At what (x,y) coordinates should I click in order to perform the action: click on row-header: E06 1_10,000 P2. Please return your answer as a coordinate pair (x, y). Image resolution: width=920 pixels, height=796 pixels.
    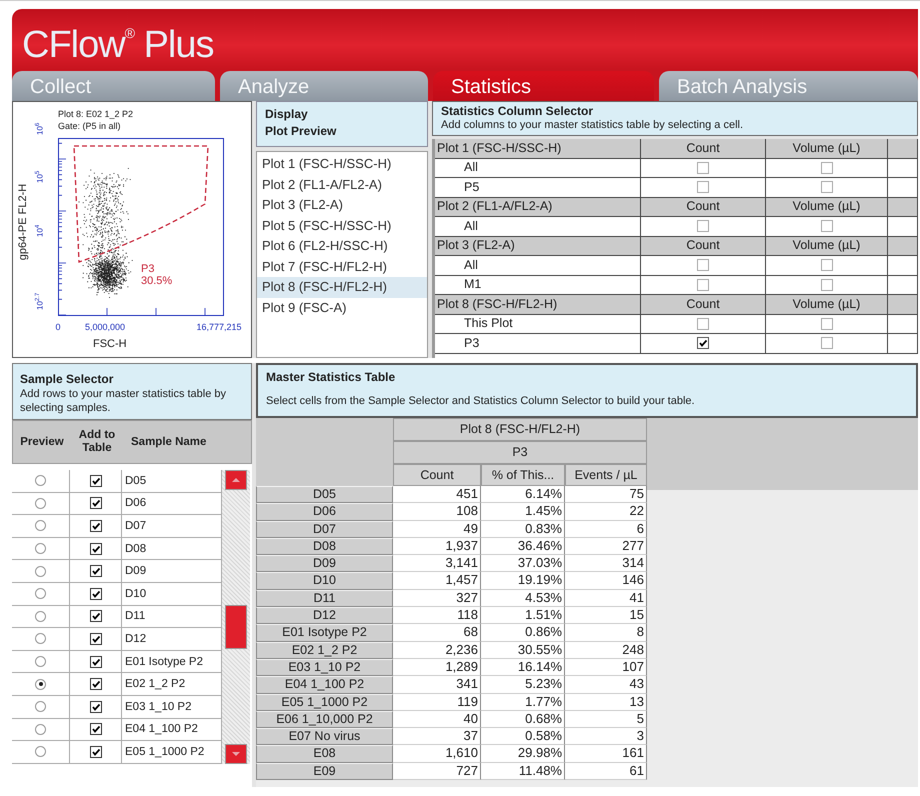
    Looking at the image, I should click on (324, 719).